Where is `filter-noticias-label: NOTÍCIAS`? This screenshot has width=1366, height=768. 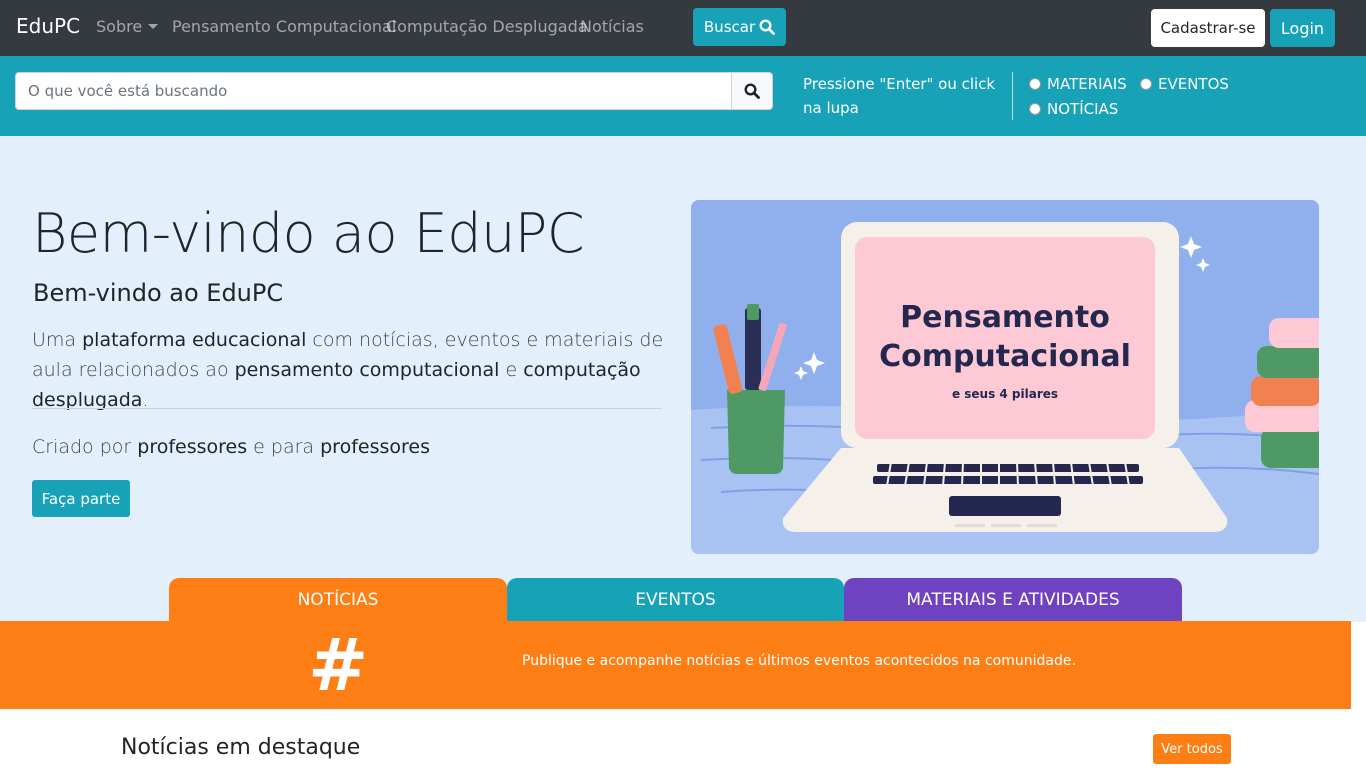 filter-noticias-label: NOTÍCIAS is located at coordinates (1083, 109).